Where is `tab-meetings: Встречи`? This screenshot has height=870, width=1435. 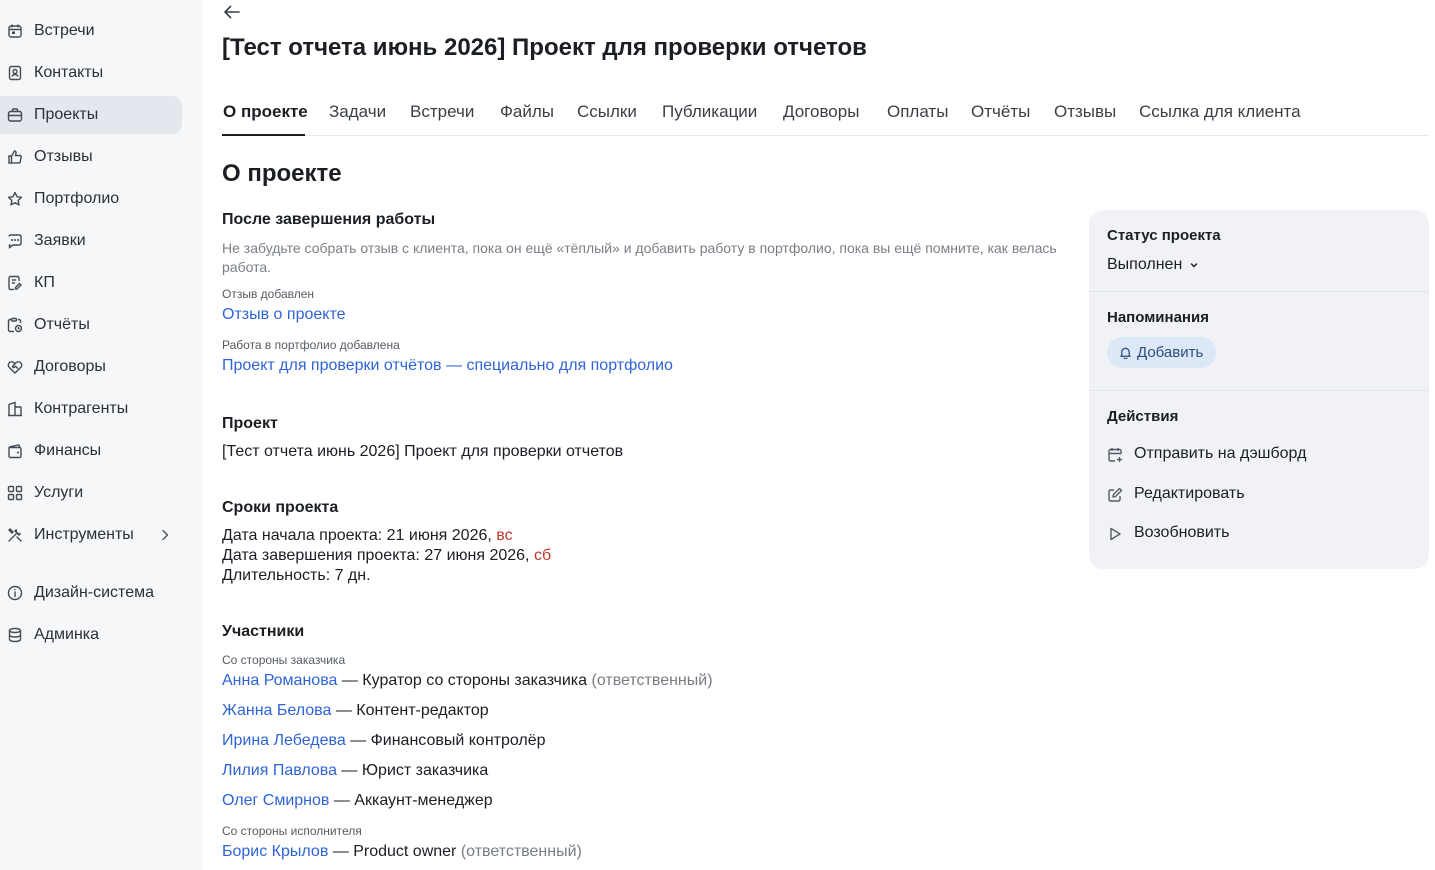
tab-meetings: Встречи is located at coordinates (442, 112).